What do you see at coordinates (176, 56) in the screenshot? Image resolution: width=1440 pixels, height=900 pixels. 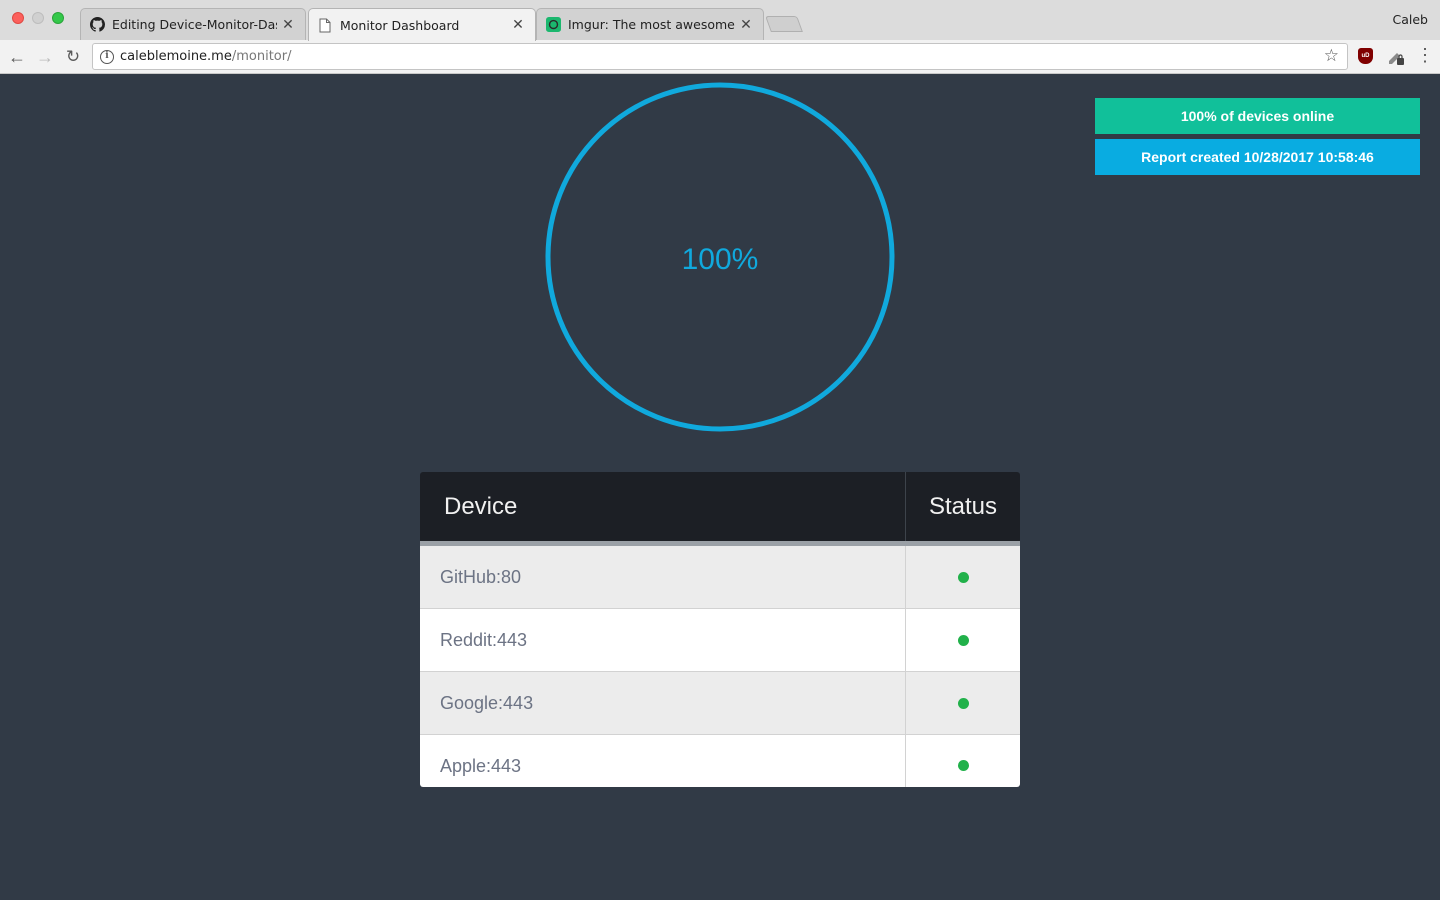 I see `url-host: caleblemoine.me` at bounding box center [176, 56].